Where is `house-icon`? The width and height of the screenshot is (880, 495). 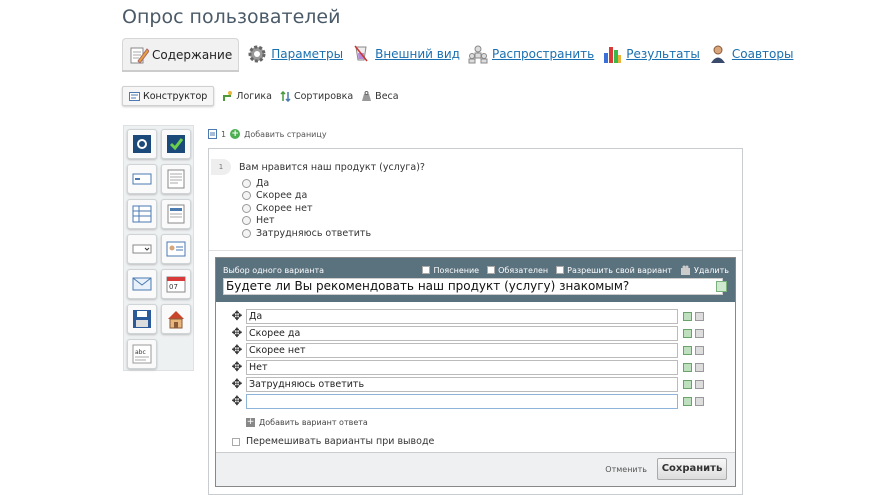
house-icon is located at coordinates (176, 320).